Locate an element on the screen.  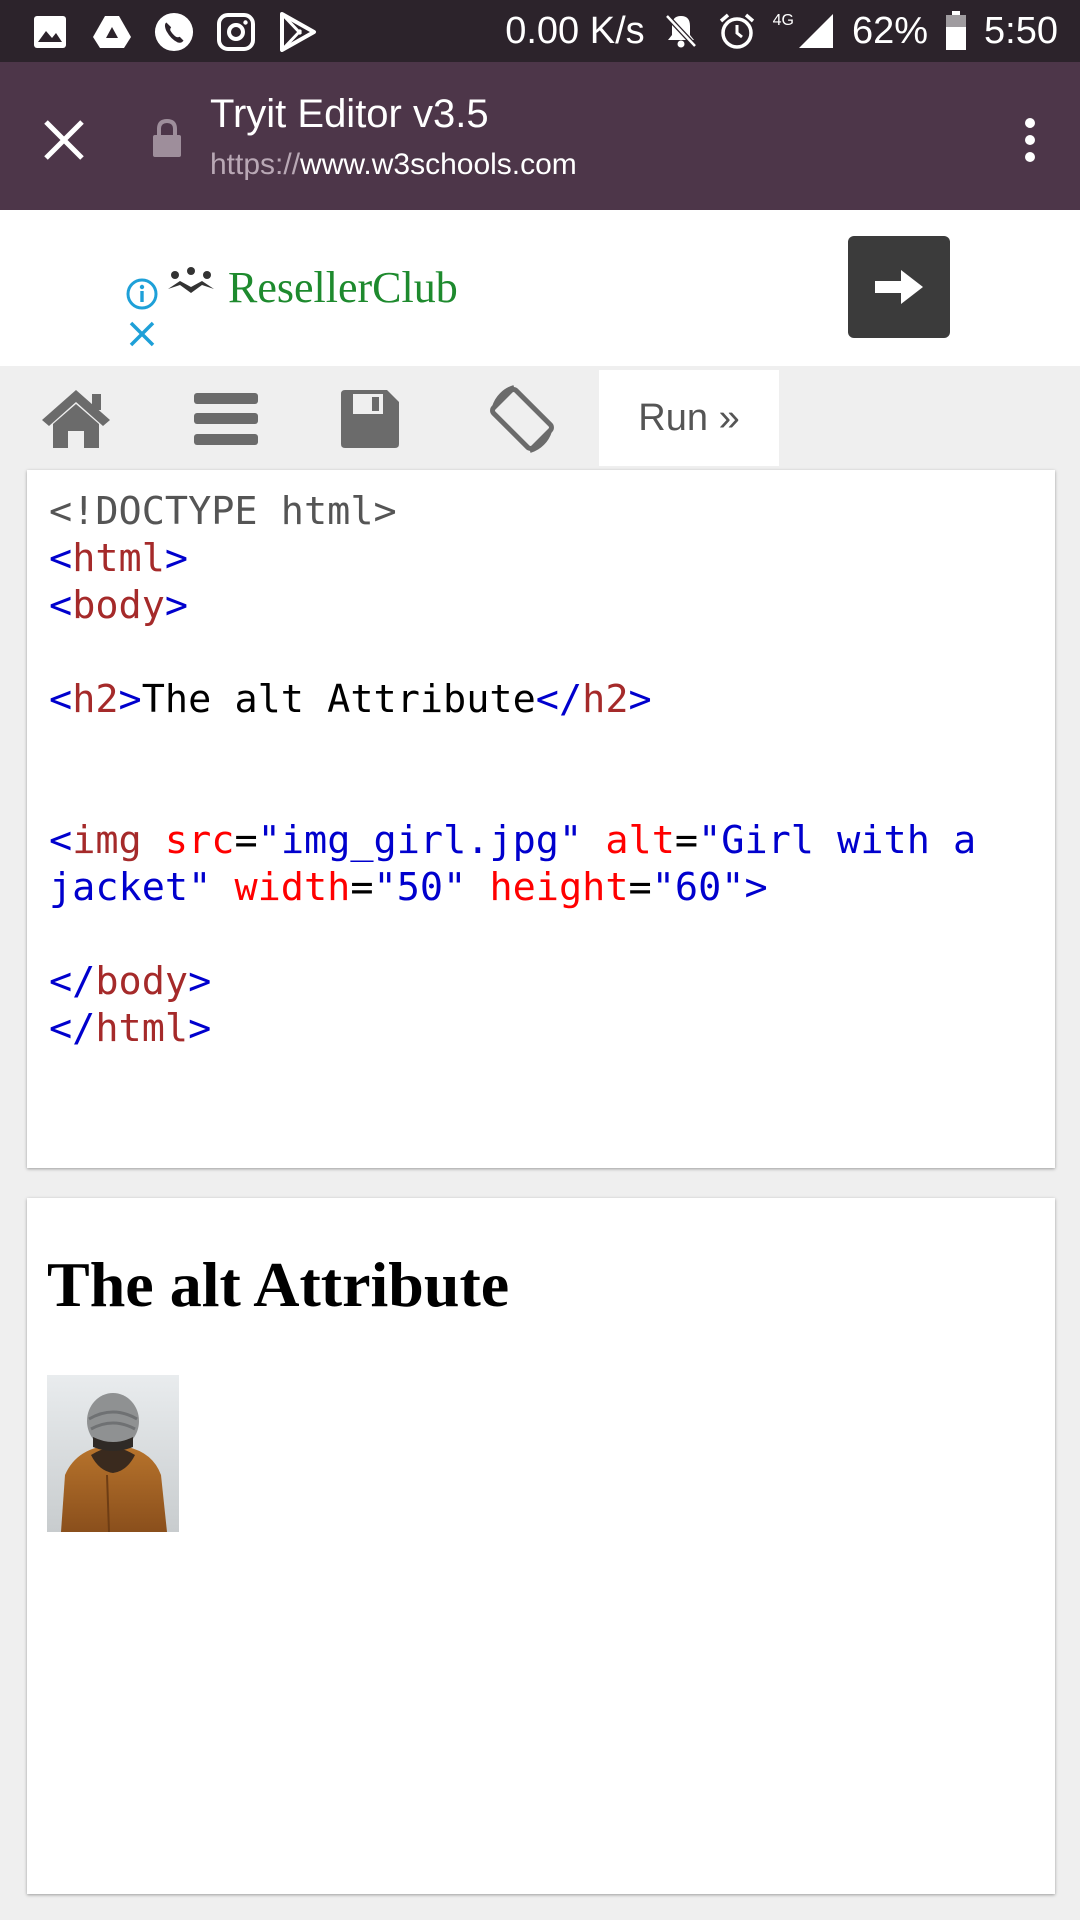
hamburger-icon is located at coordinates (226, 419).